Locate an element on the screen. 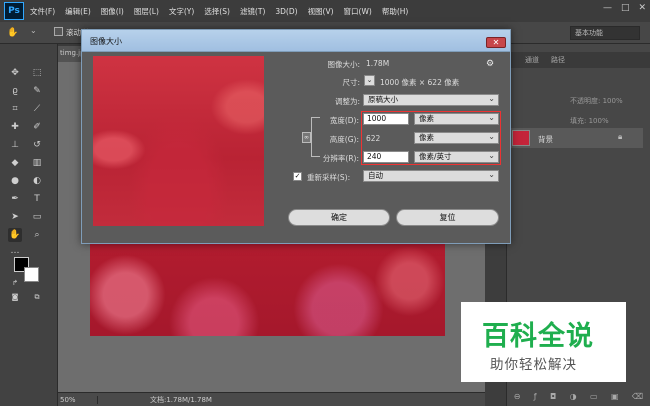 This screenshot has height=406, width=650. watermark-subtitle: 助你轻松解决 is located at coordinates (533, 365).